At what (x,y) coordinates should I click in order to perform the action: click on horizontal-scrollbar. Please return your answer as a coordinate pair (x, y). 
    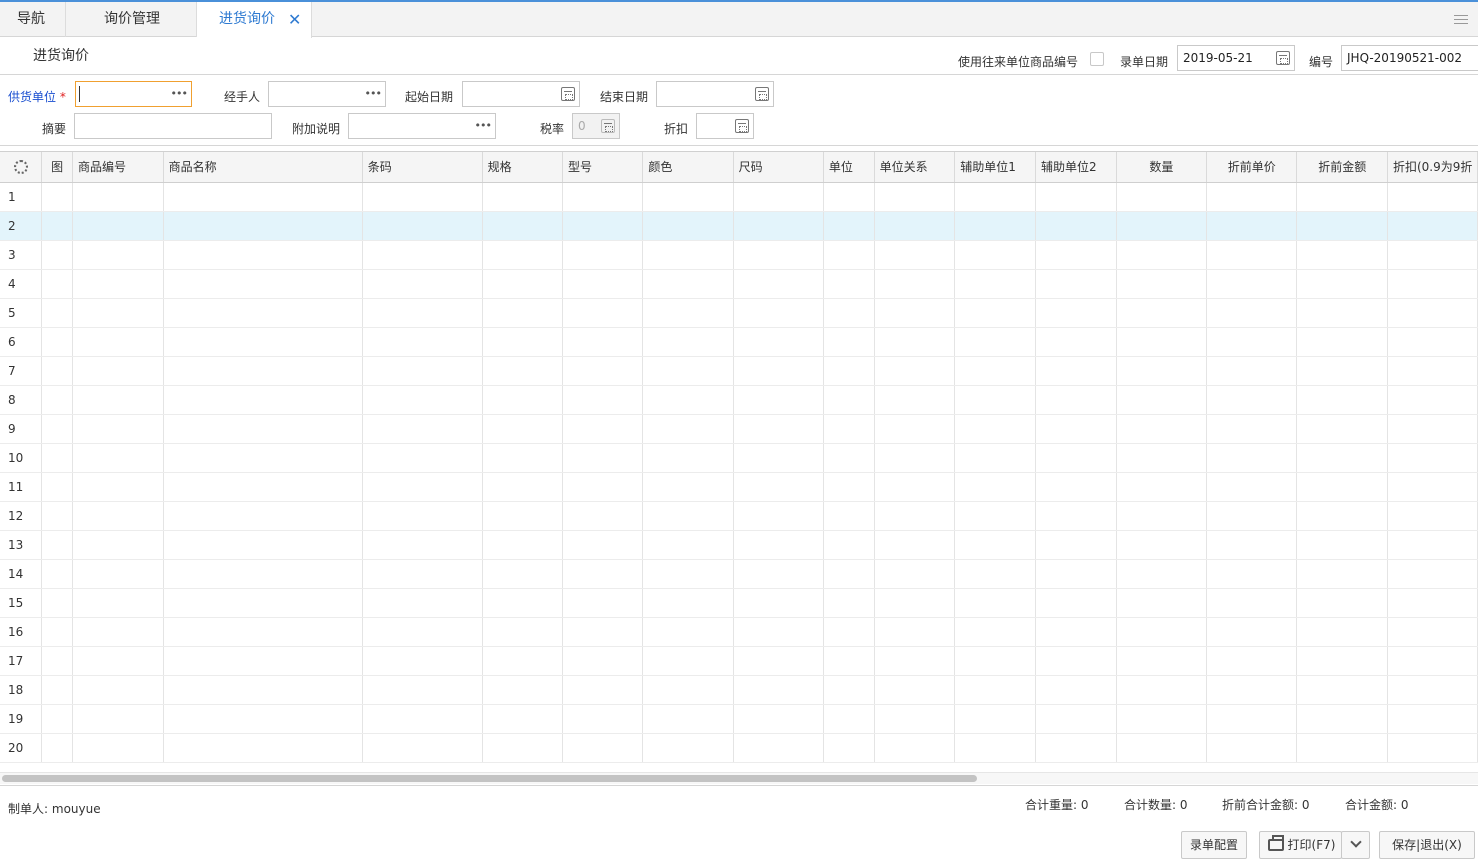
    Looking at the image, I should click on (739, 778).